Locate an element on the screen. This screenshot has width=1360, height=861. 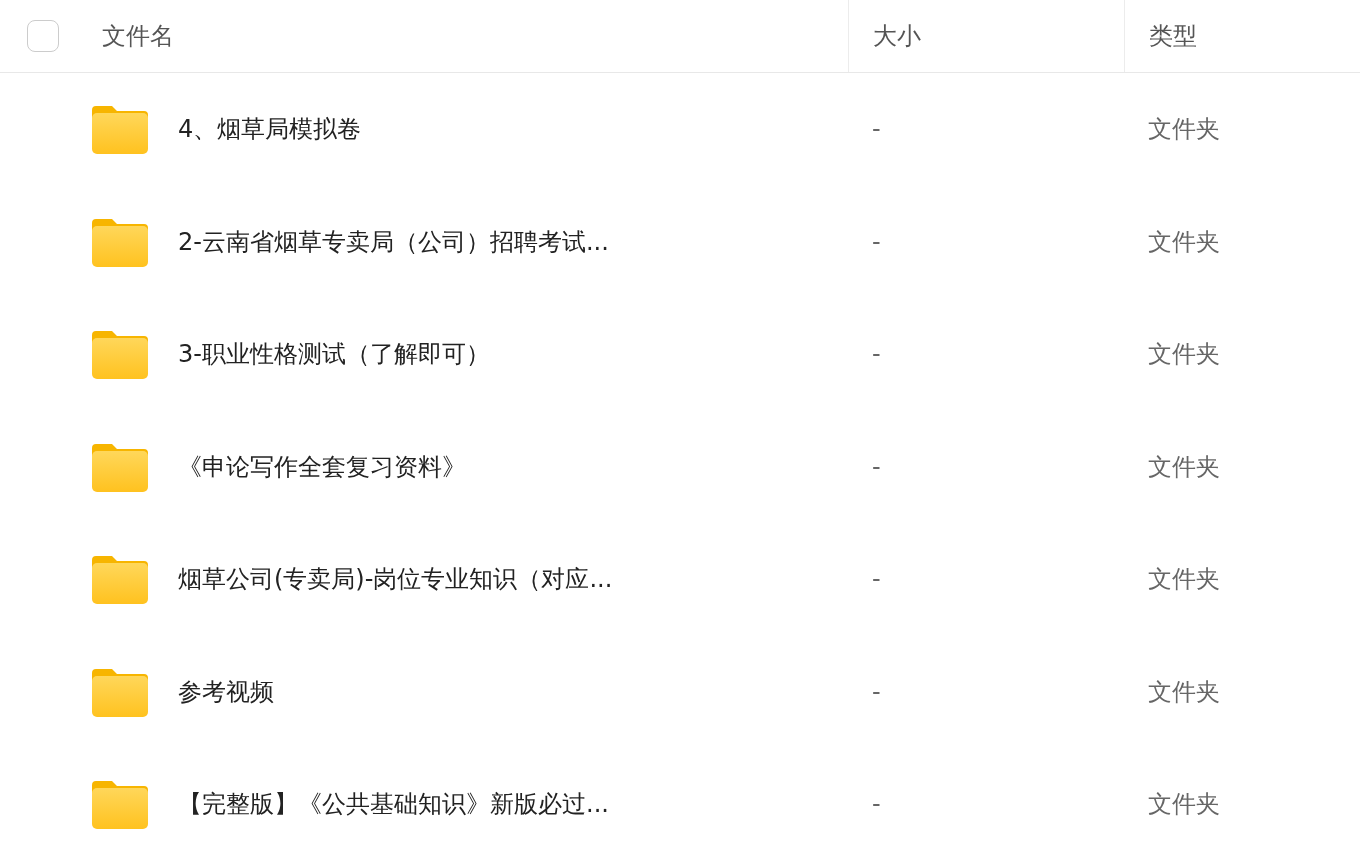
column-header: 文件名 is located at coordinates (138, 36).